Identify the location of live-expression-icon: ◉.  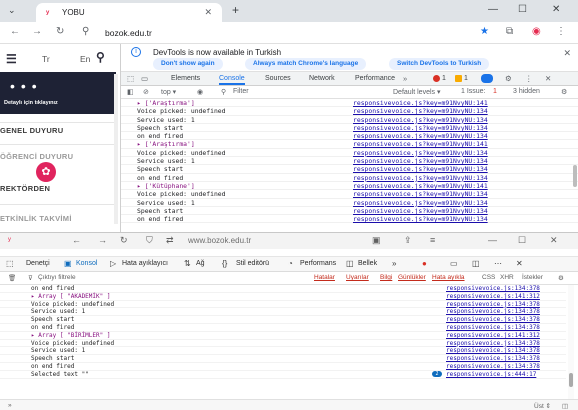
(200, 92).